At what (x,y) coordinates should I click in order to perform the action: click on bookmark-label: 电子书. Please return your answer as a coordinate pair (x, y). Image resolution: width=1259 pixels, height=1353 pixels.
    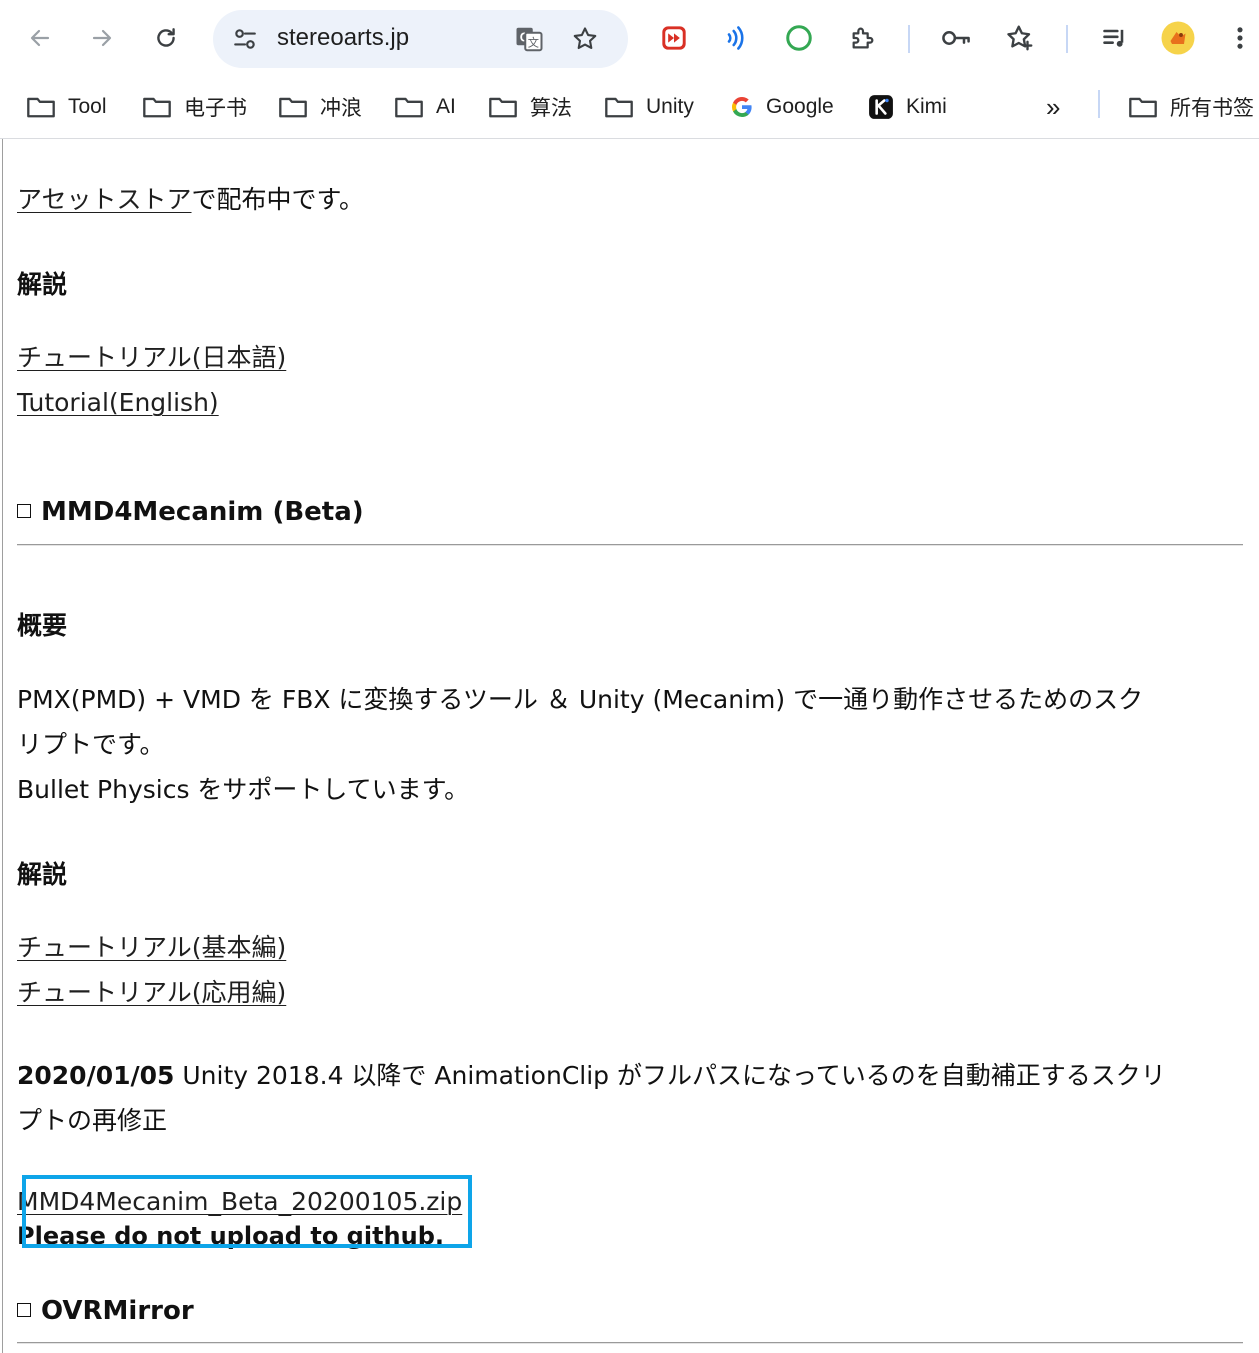
    Looking at the image, I should click on (215, 108).